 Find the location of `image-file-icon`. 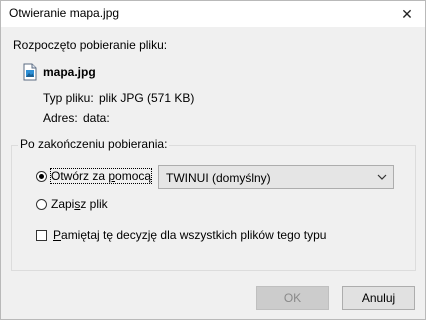

image-file-icon is located at coordinates (30, 72).